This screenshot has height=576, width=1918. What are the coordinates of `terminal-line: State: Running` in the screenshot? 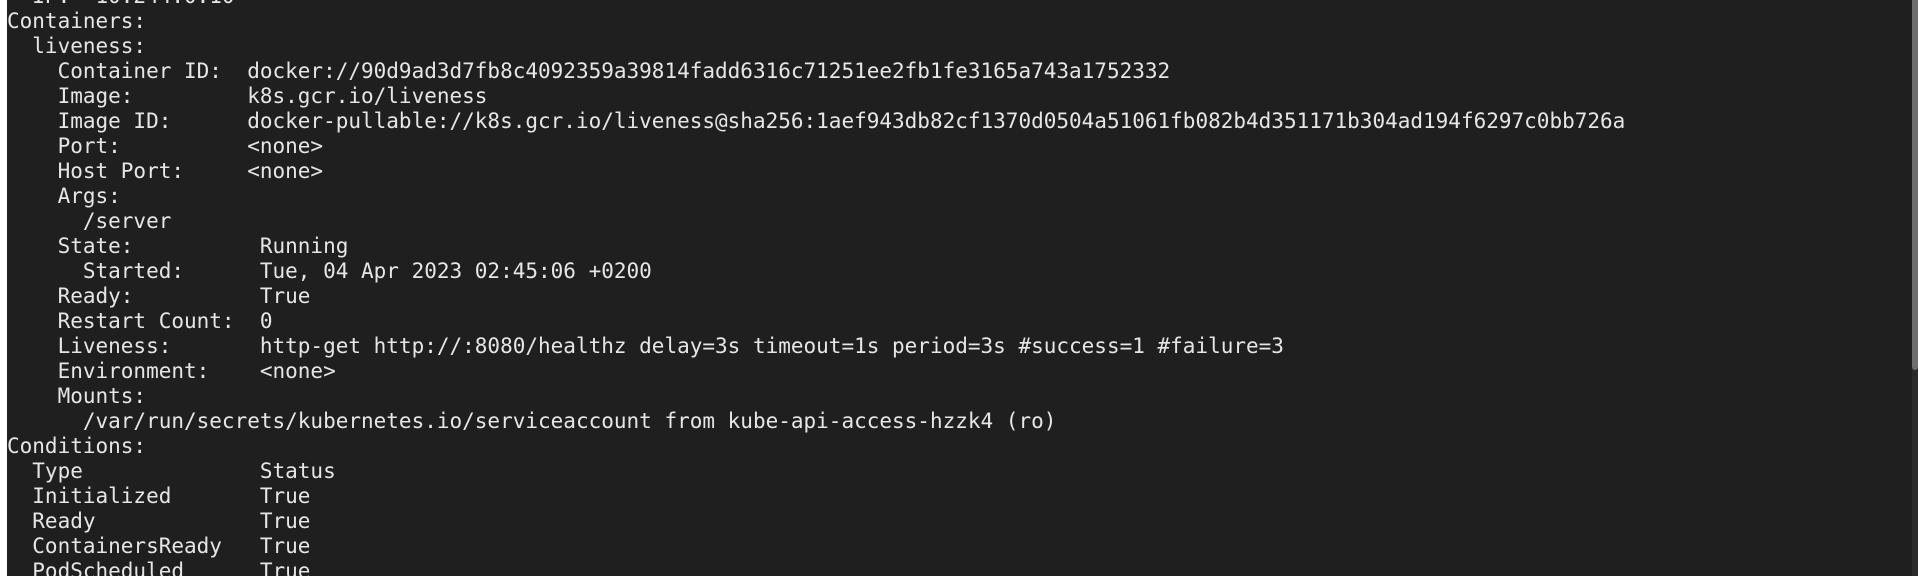 It's located at (178, 246).